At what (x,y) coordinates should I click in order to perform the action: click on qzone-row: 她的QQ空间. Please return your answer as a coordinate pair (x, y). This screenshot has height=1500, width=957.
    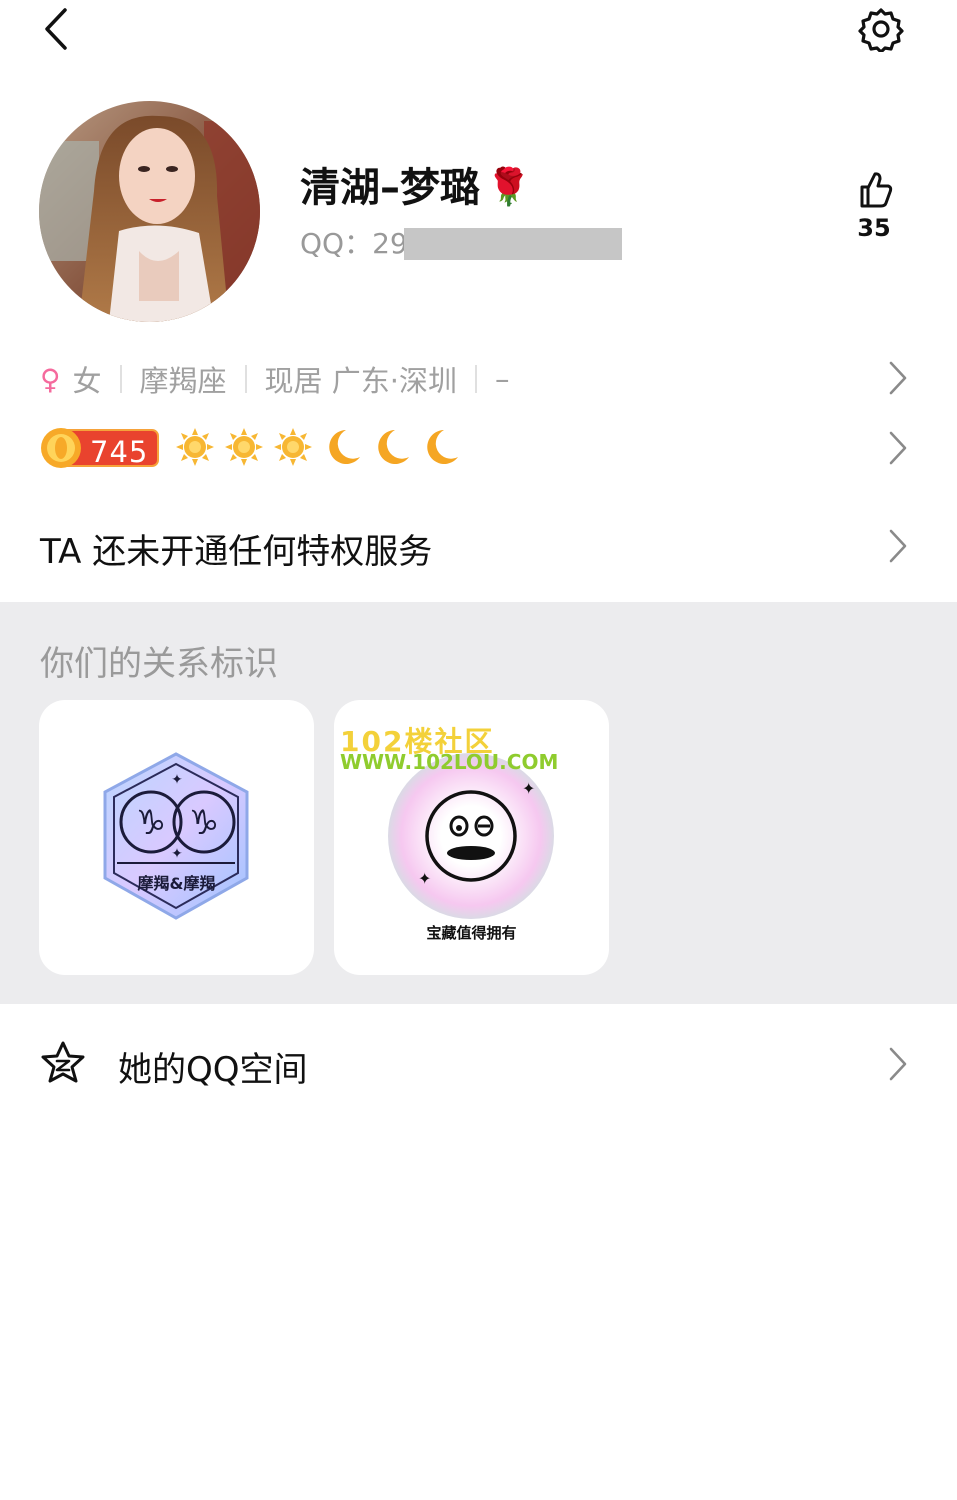
    Looking at the image, I should click on (478, 1065).